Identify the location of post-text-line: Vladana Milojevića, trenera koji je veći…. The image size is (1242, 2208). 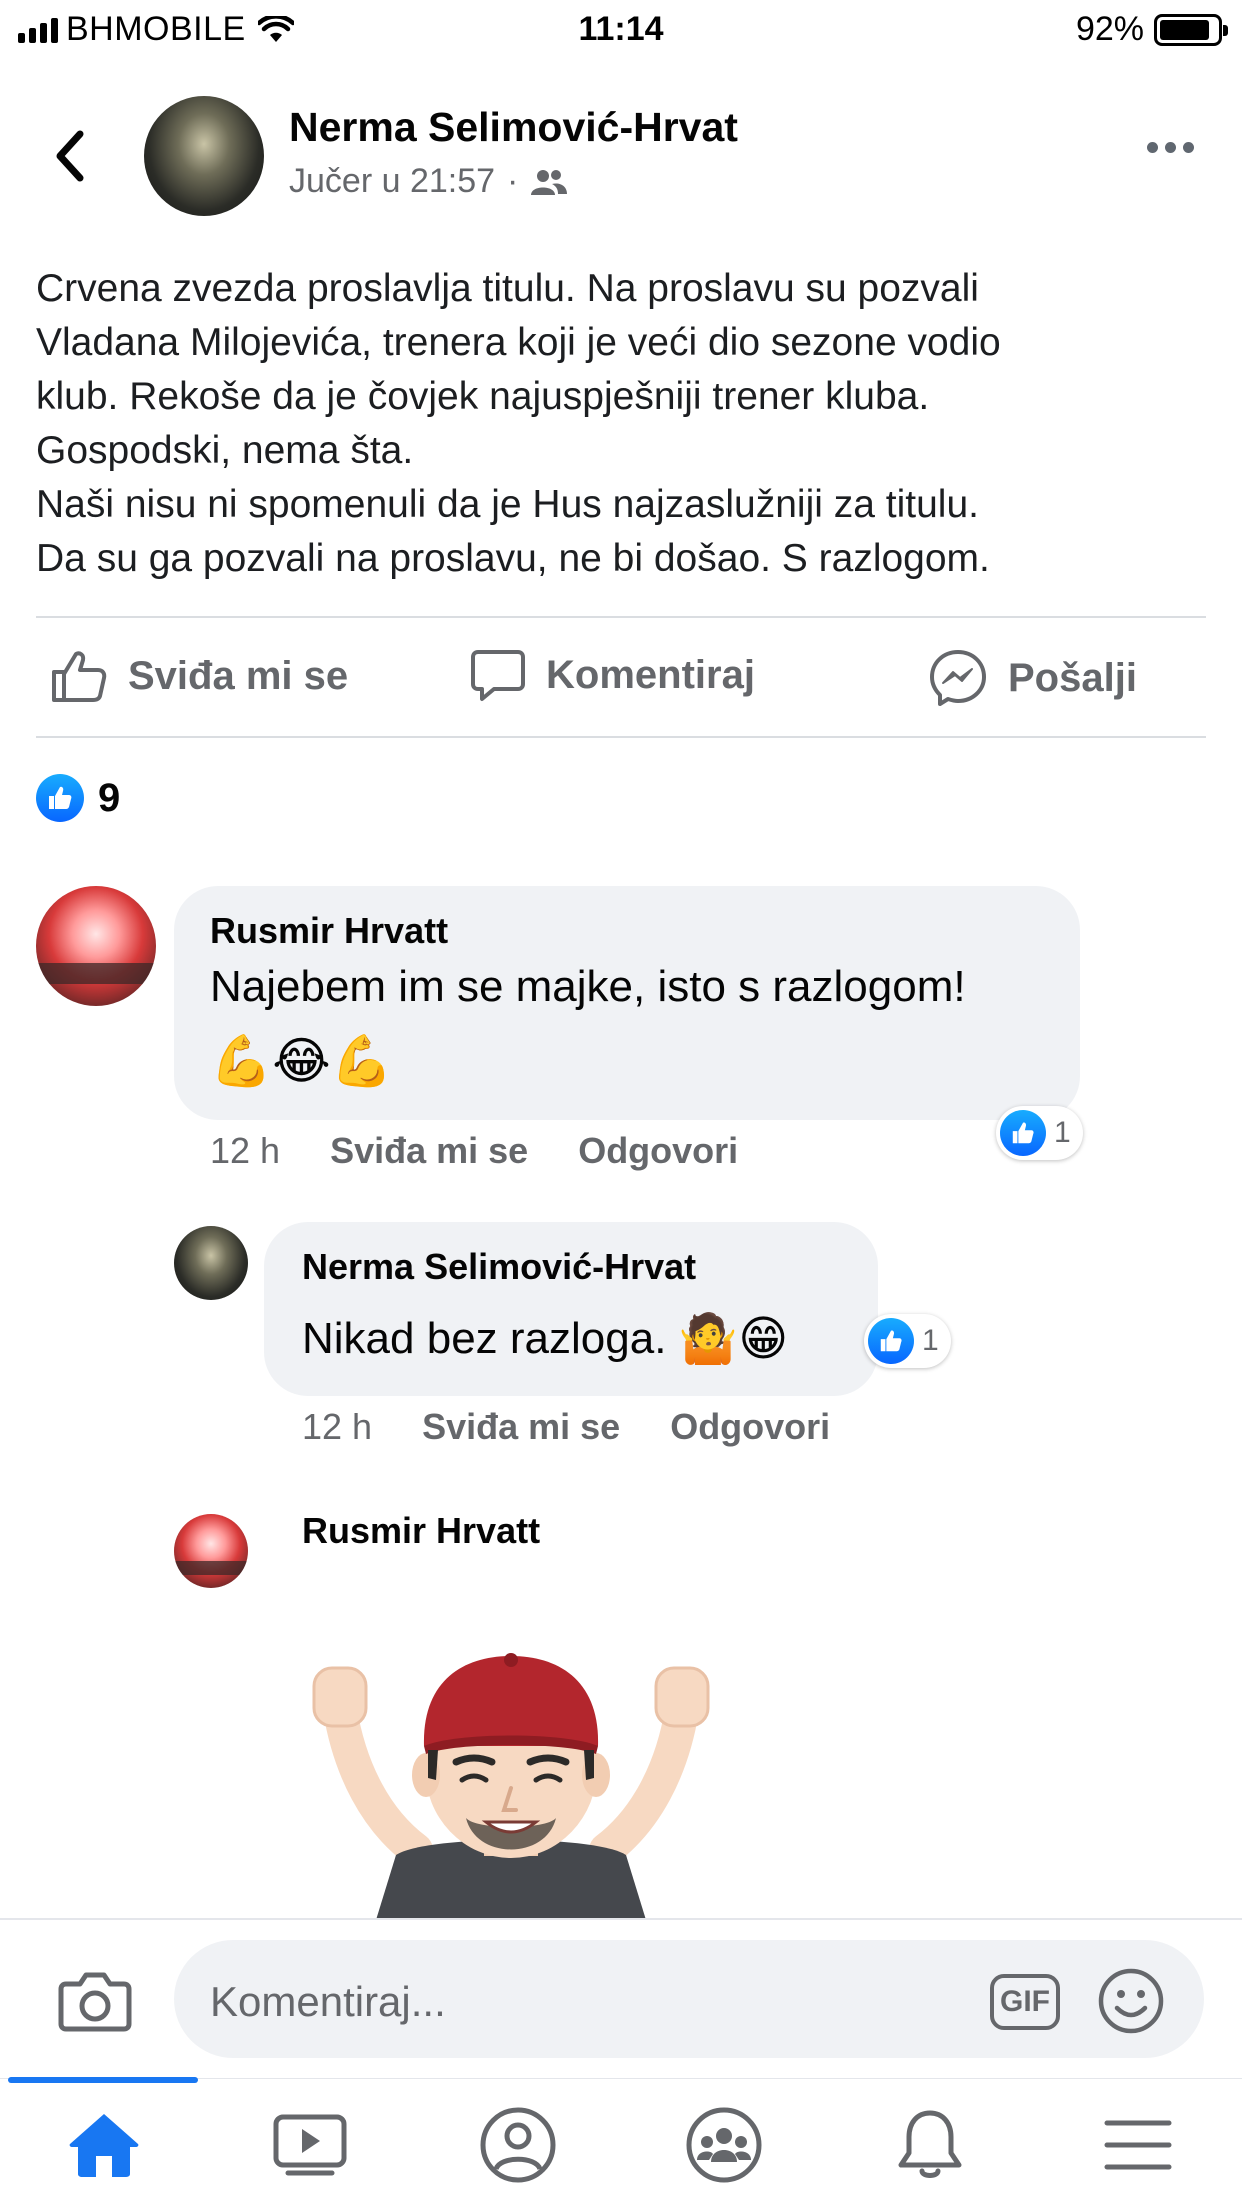
(518, 342).